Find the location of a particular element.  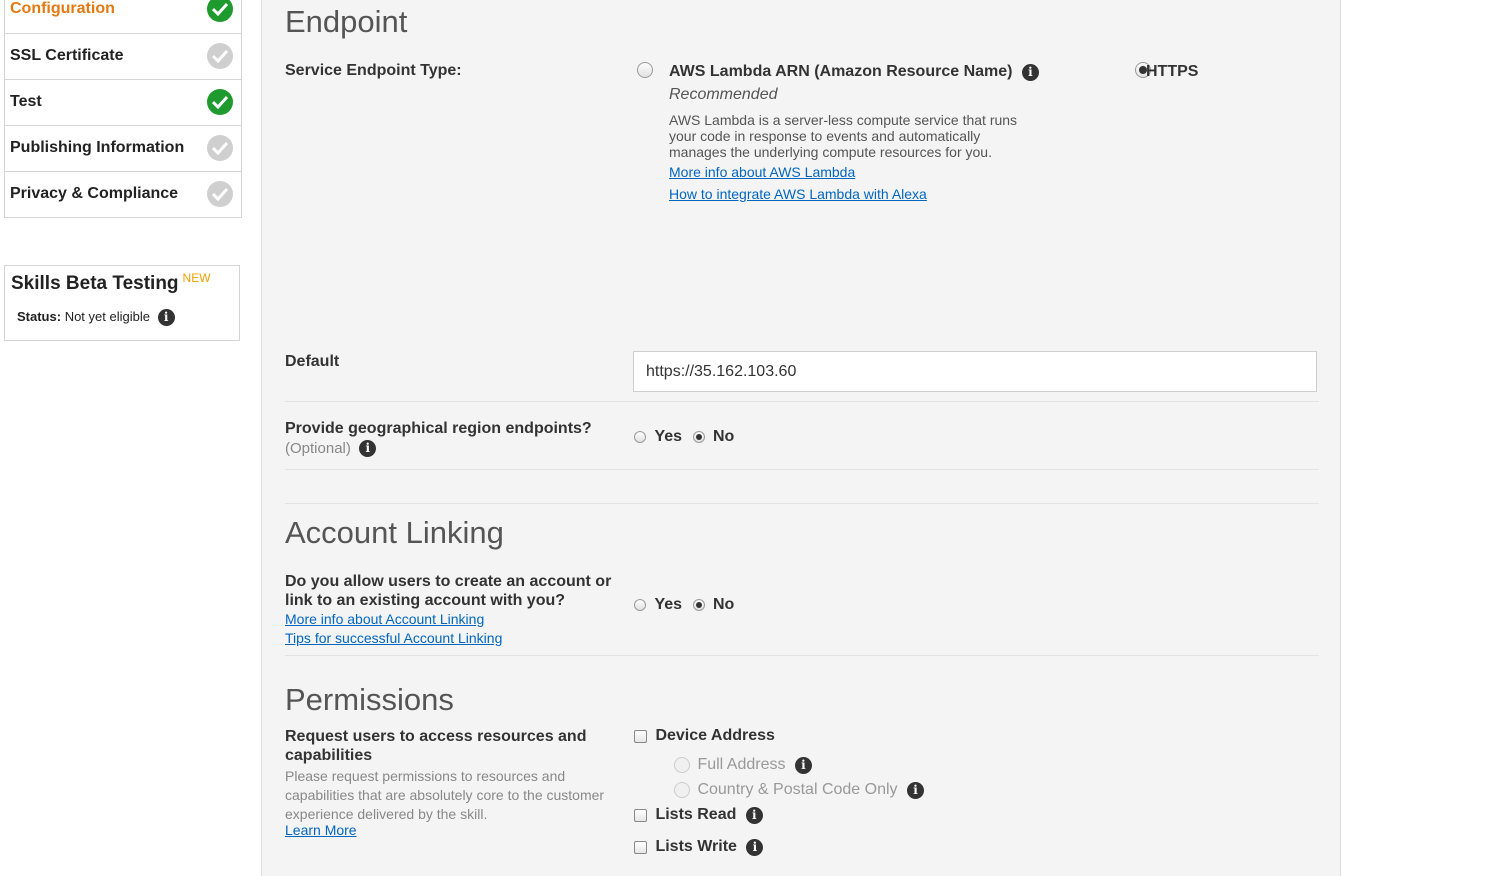

more-info-account-linking-link: More info about Account Linking is located at coordinates (384, 619).